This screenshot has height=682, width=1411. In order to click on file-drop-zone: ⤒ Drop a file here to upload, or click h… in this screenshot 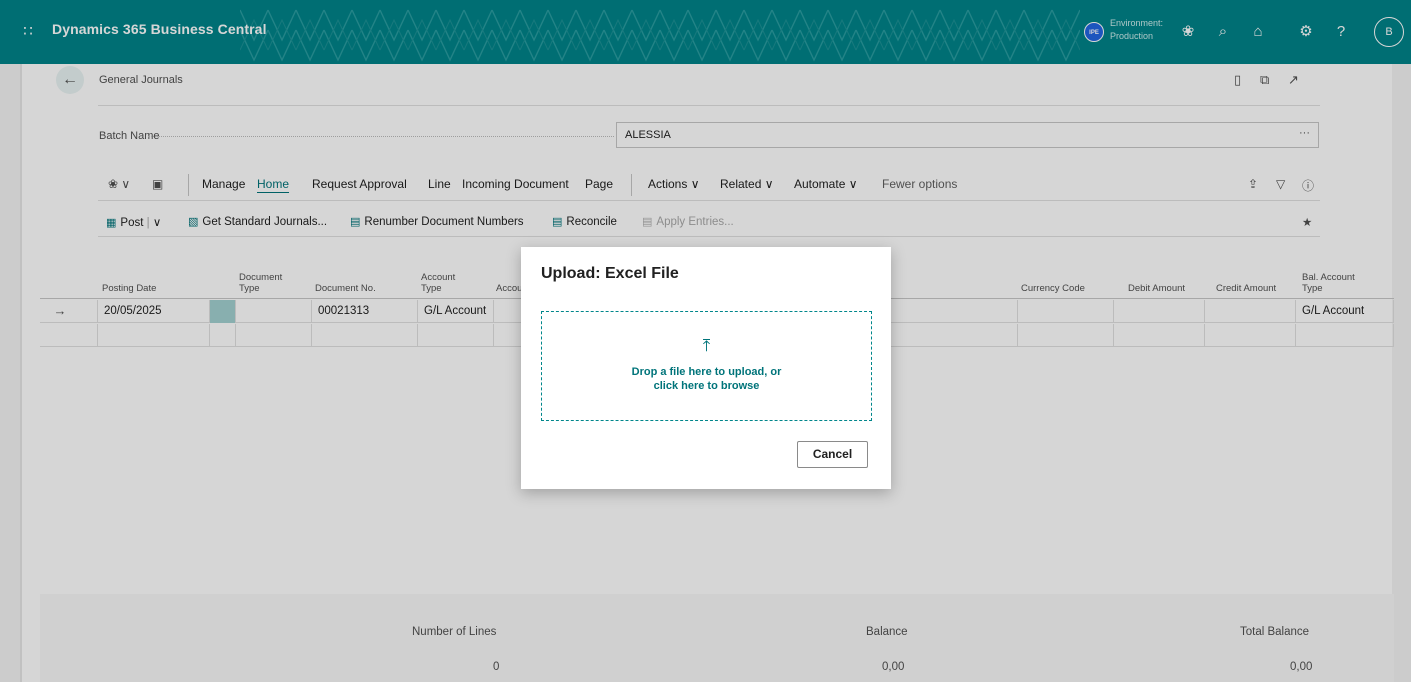, I will do `click(706, 366)`.